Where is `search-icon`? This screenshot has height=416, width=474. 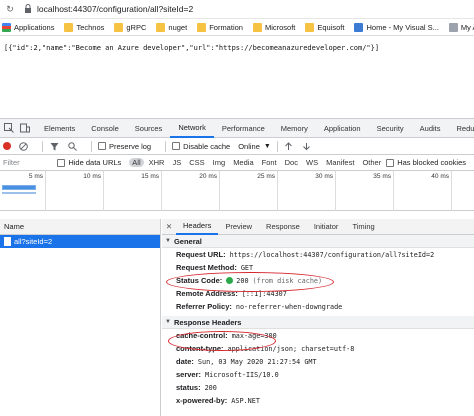 search-icon is located at coordinates (72, 146).